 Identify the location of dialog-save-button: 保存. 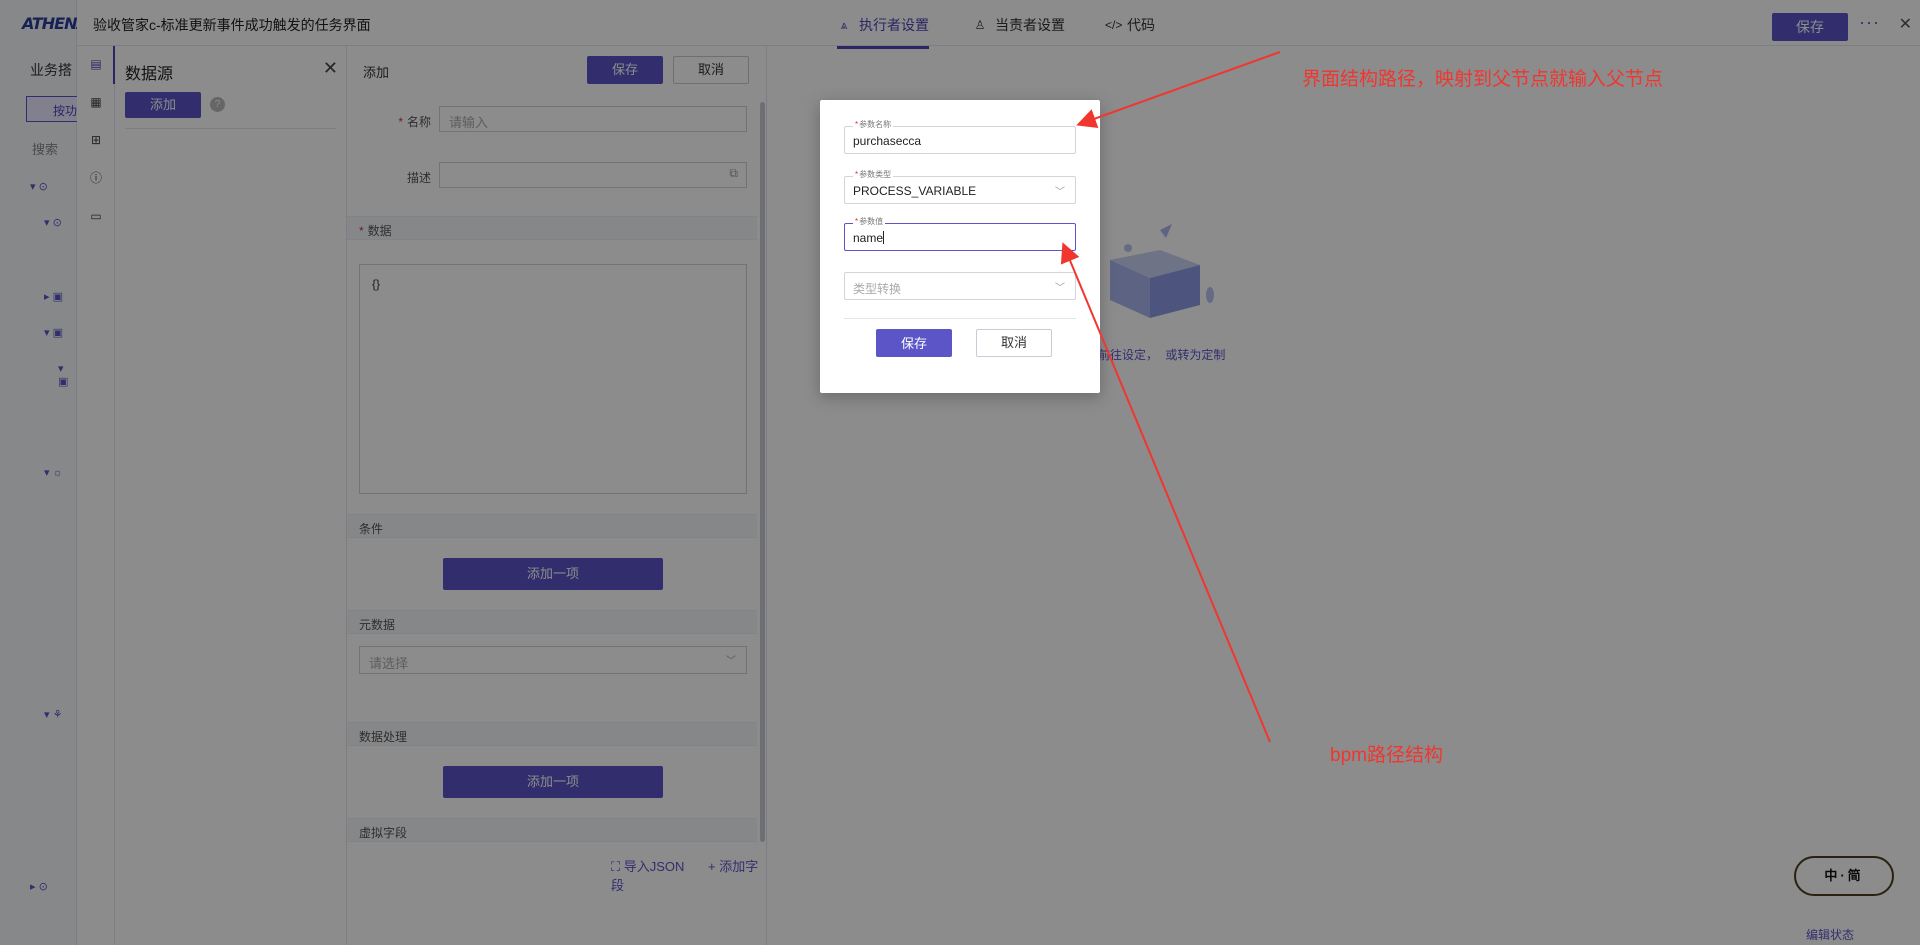
(914, 343).